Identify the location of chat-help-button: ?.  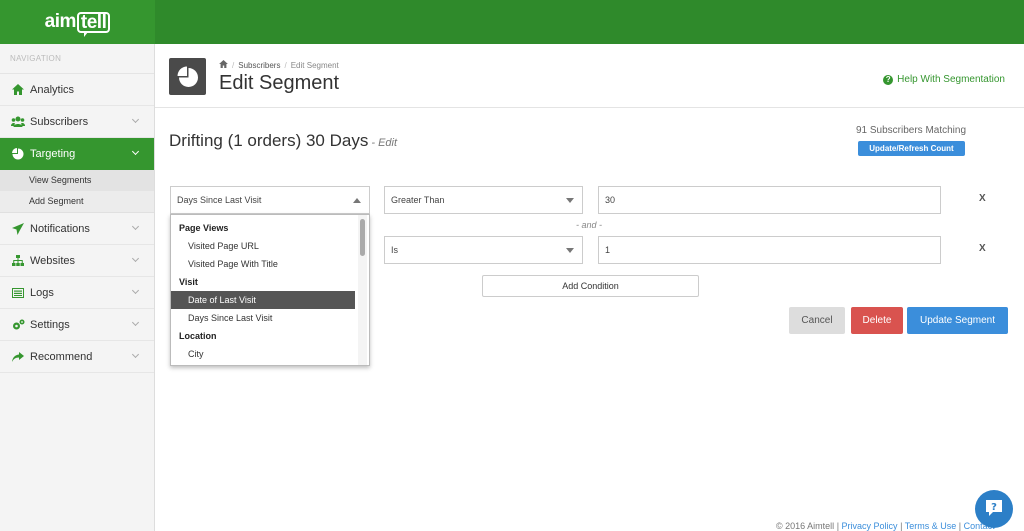
(994, 509).